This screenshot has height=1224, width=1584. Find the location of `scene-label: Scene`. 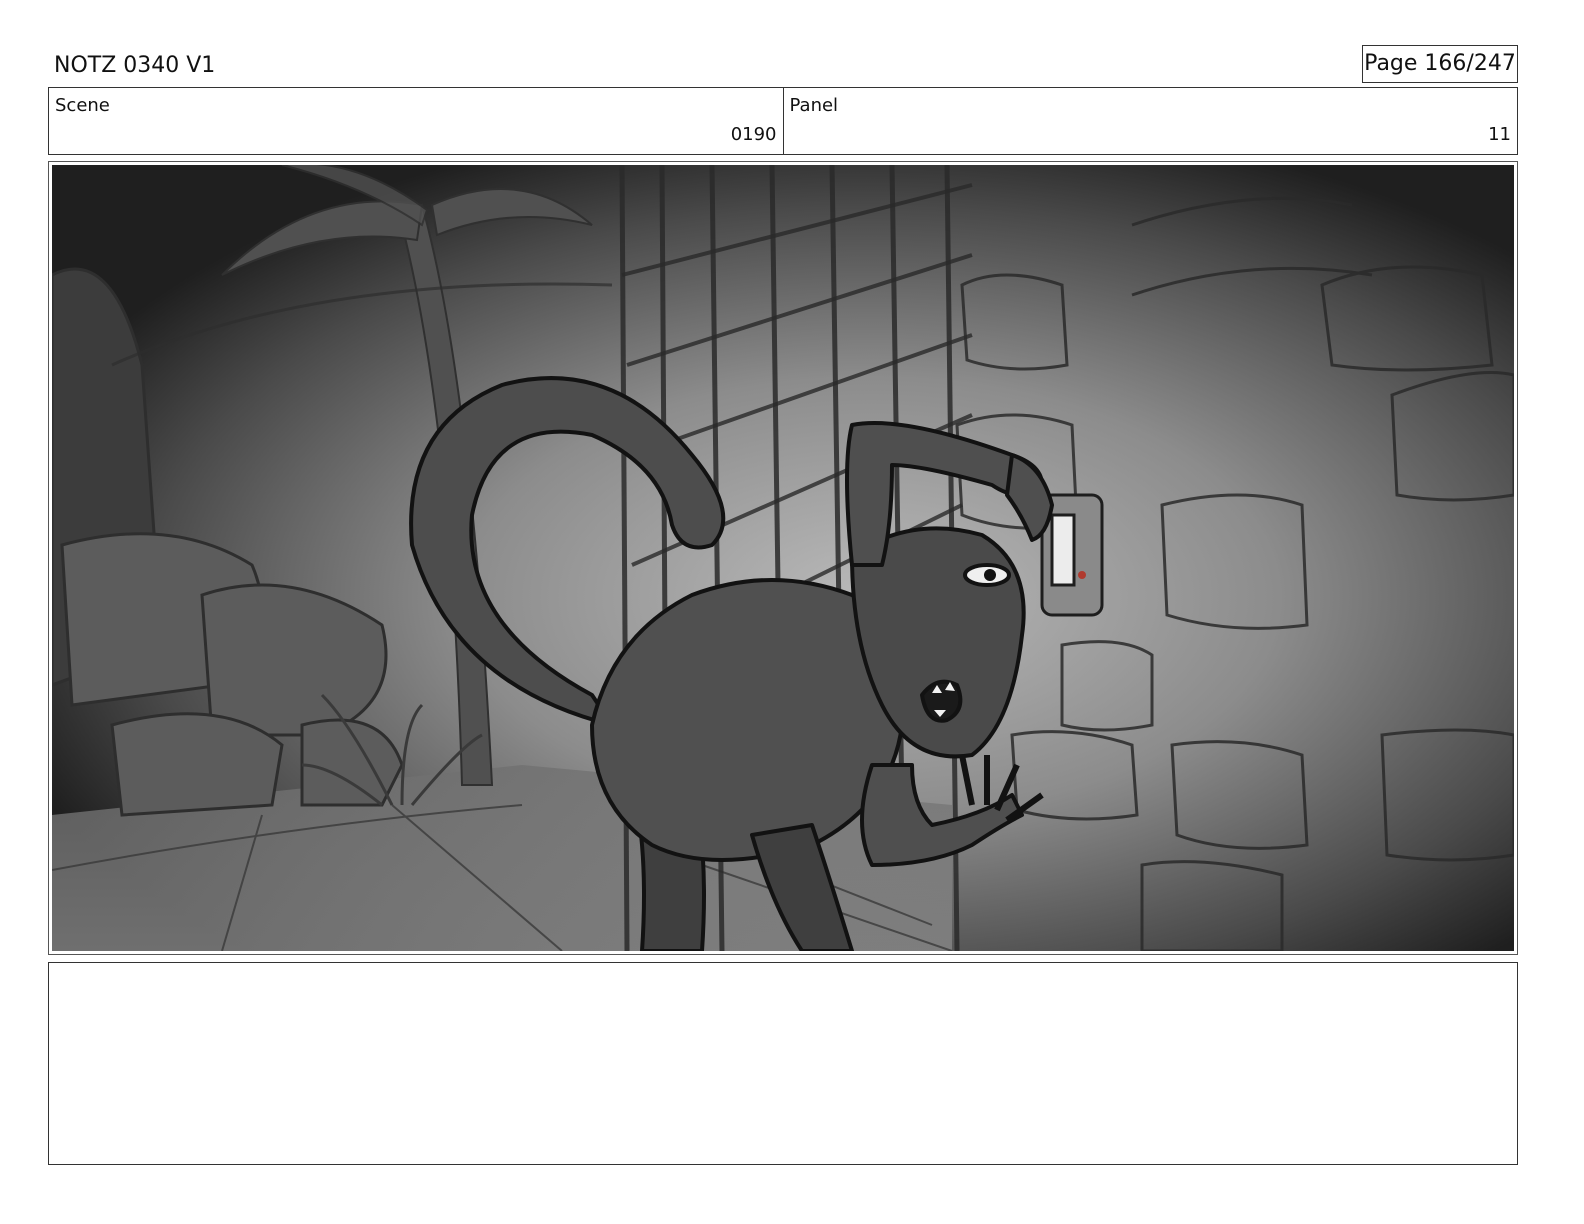

scene-label: Scene is located at coordinates (82, 105).